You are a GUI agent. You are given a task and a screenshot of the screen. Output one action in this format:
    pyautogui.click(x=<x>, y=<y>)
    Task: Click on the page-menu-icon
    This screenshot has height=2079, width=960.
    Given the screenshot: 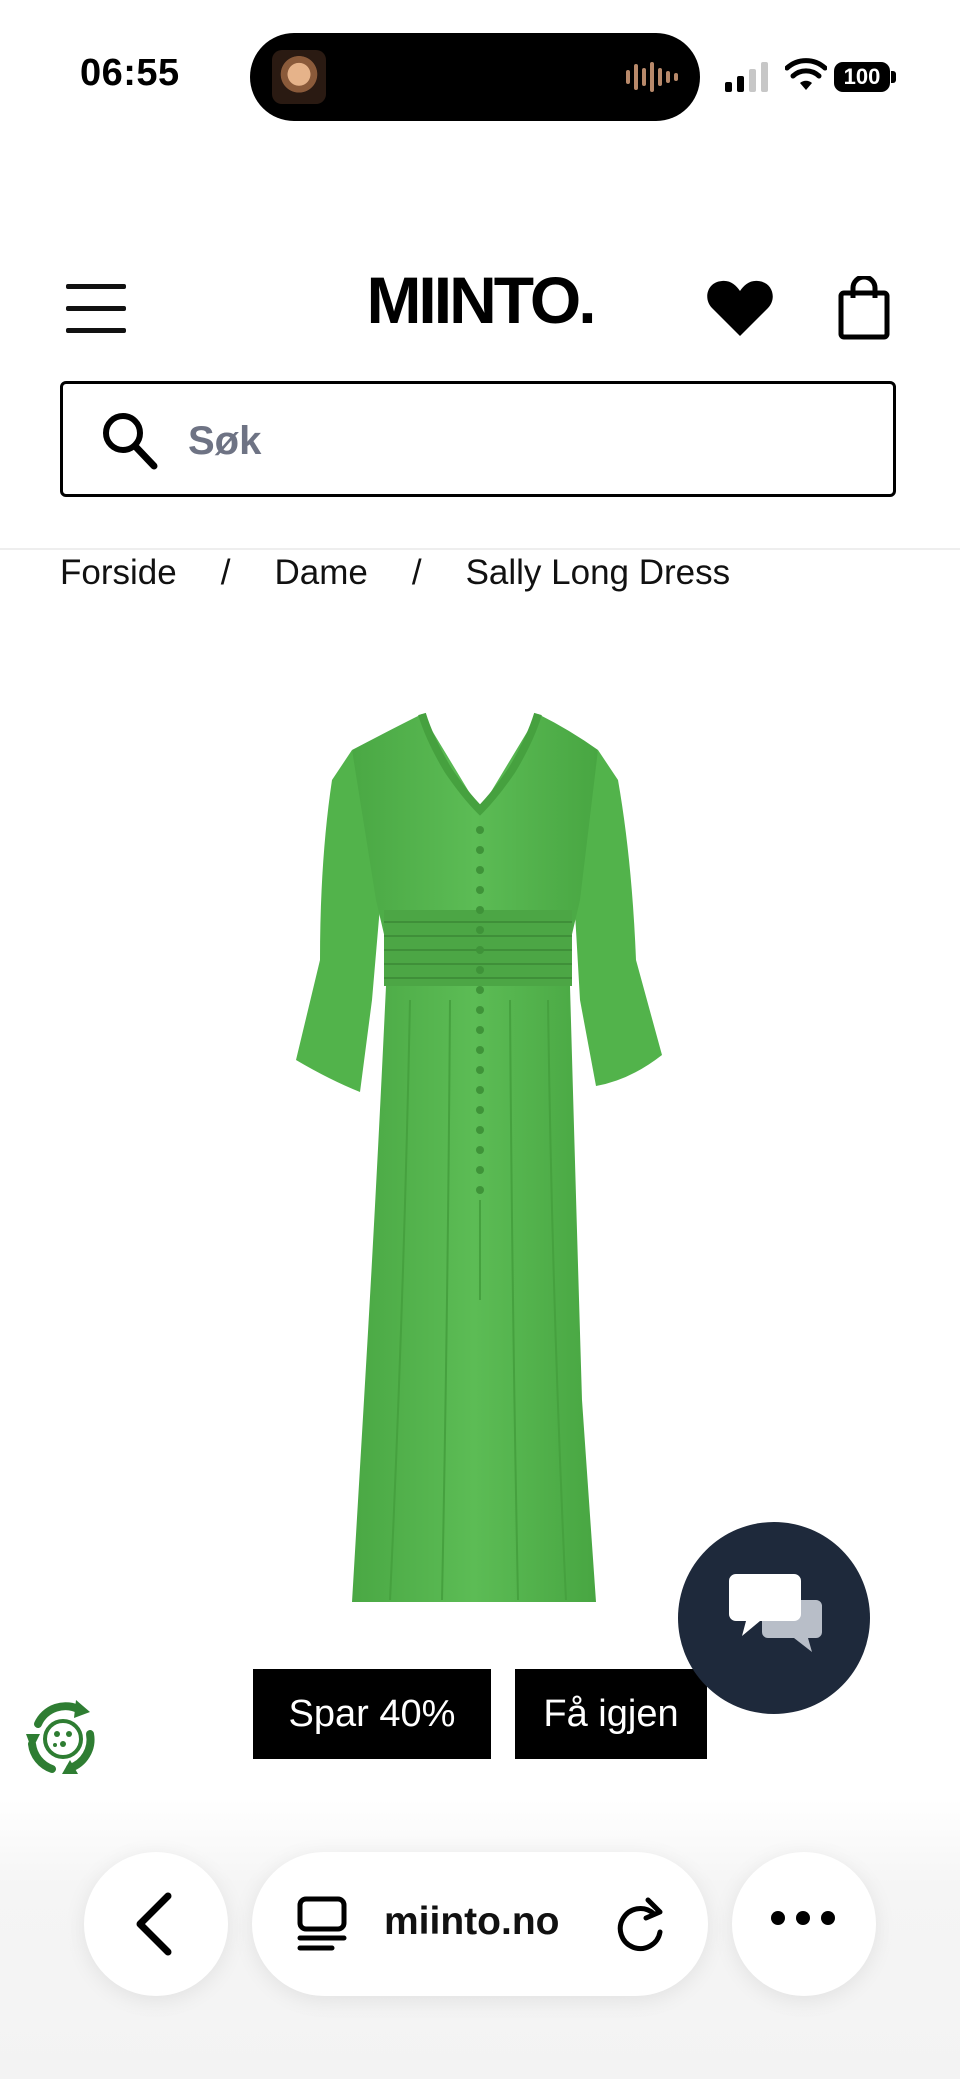 What is the action you would take?
    pyautogui.click(x=322, y=1924)
    